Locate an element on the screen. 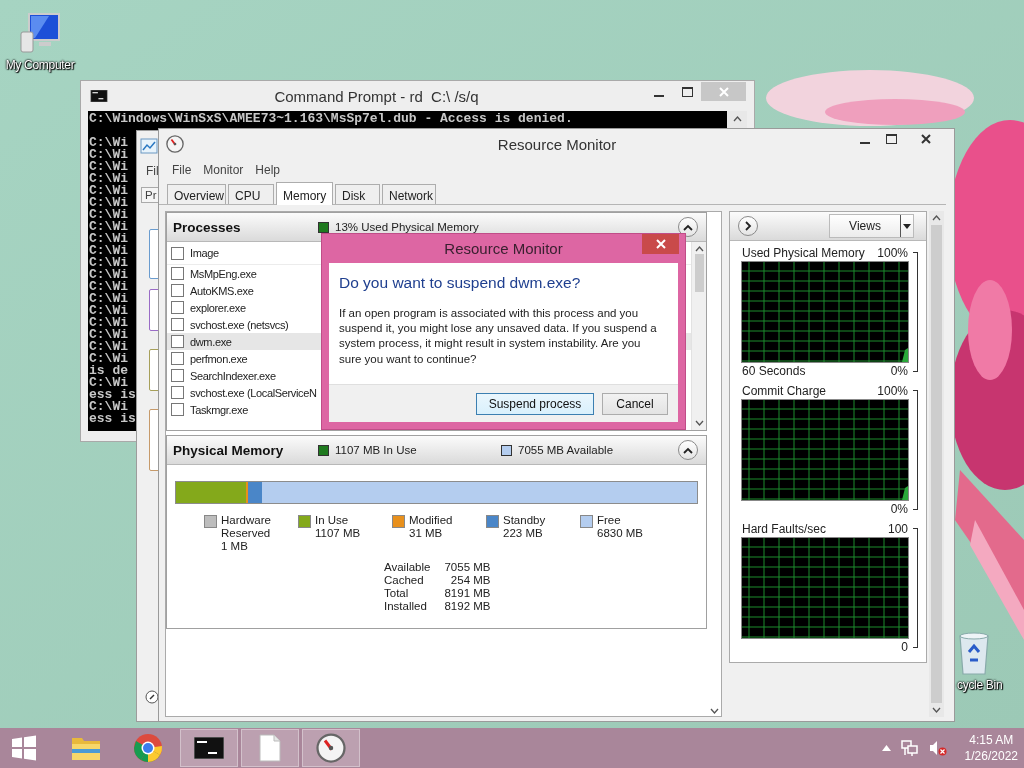 The image size is (1024, 768). process-name: dwm.exe is located at coordinates (211, 341).